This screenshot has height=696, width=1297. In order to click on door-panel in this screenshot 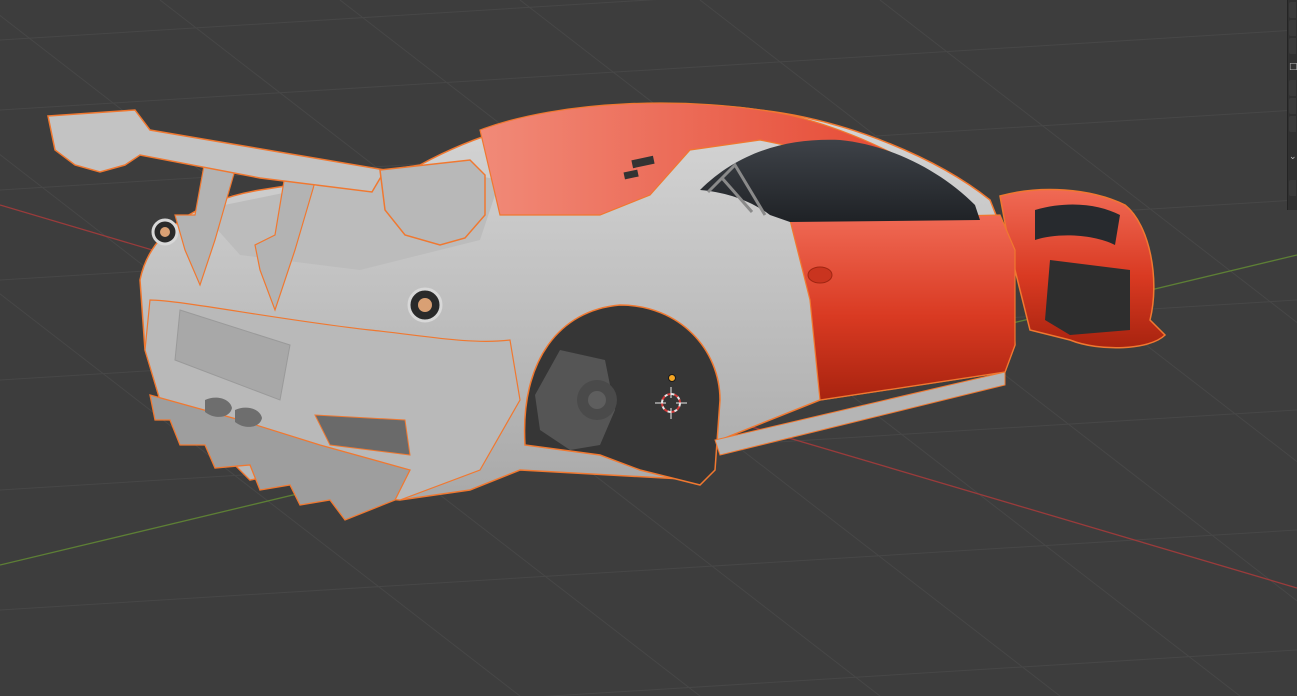, I will do `click(902, 307)`.